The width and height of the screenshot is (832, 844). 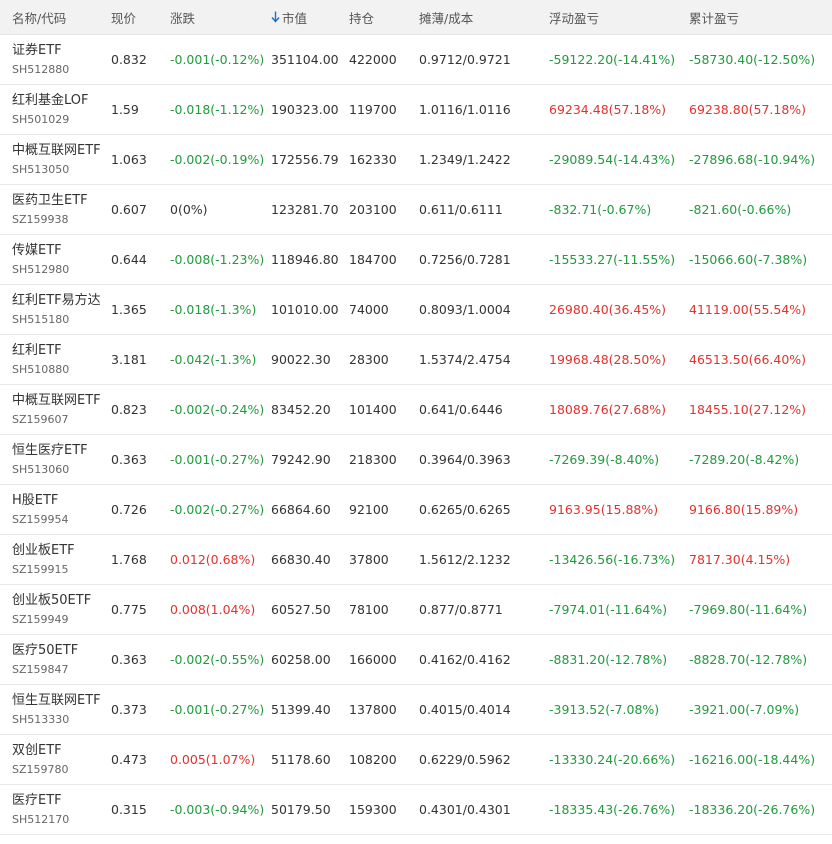 What do you see at coordinates (384, 359) in the screenshot?
I see `position-cell: 28300` at bounding box center [384, 359].